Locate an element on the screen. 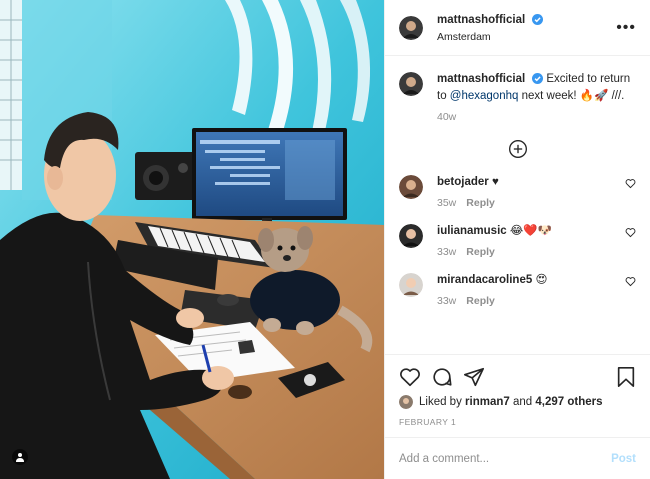 The height and width of the screenshot is (479, 650). tagged-users-icon is located at coordinates (20, 457).